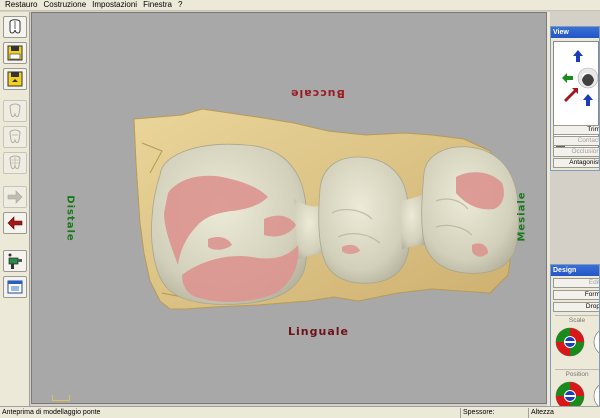 The width and height of the screenshot is (600, 418). I want to click on tooth-outline-icon, so click(15, 110).